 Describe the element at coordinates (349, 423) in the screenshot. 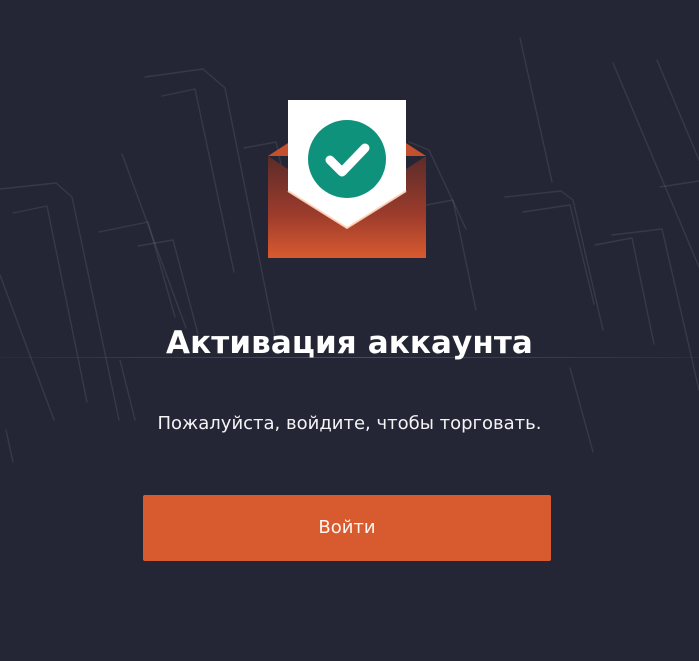

I see `login-instruction-text: Пожалуйста, войдите, чтобы торговать.` at that location.